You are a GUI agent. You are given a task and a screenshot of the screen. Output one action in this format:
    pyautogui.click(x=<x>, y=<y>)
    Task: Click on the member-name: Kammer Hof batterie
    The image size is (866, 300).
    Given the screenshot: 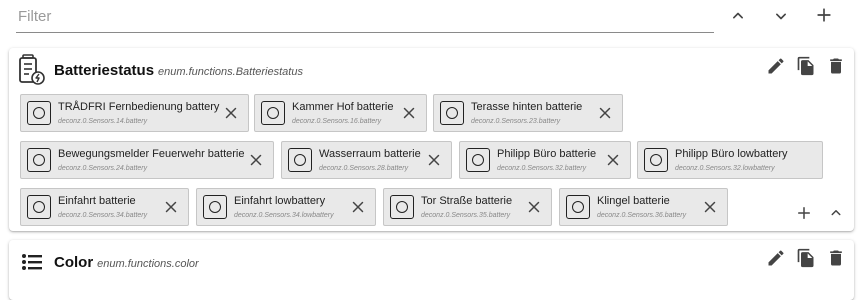 What is the action you would take?
    pyautogui.click(x=343, y=107)
    